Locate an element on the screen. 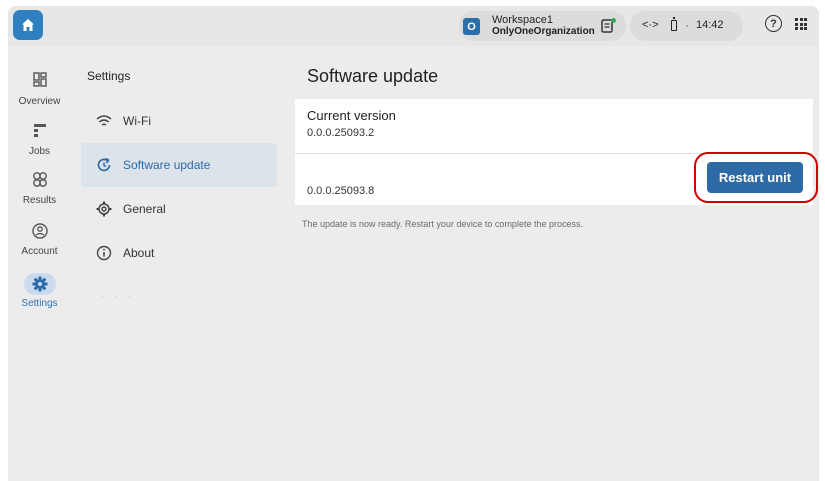  account-icon is located at coordinates (39, 231).